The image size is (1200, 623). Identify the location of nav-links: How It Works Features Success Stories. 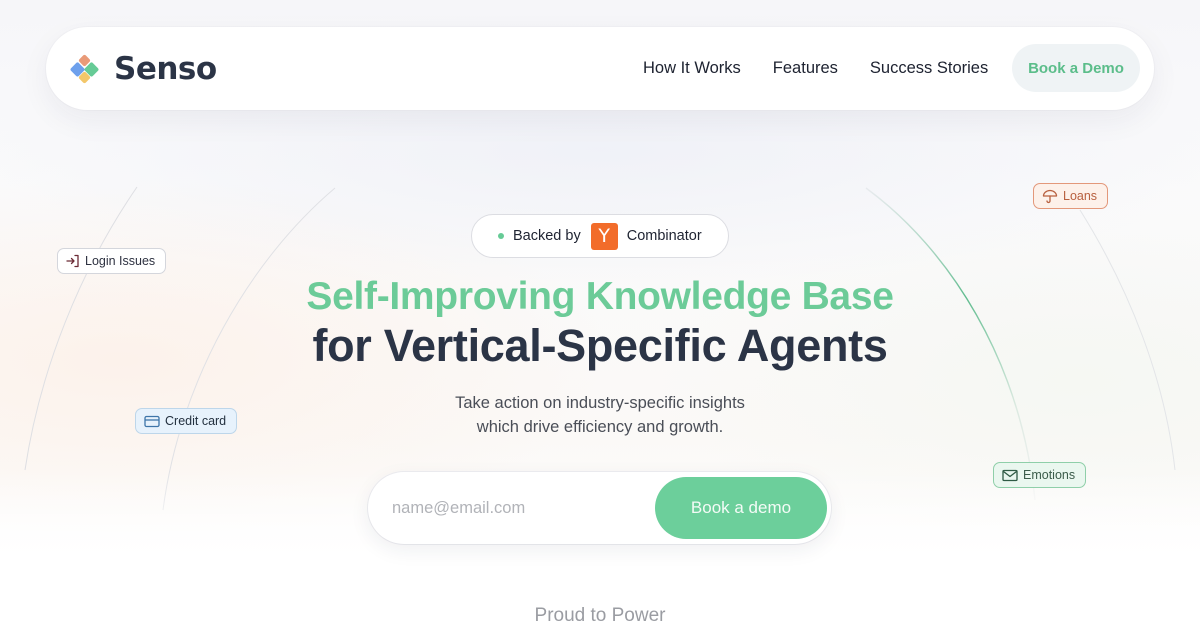
(831, 68).